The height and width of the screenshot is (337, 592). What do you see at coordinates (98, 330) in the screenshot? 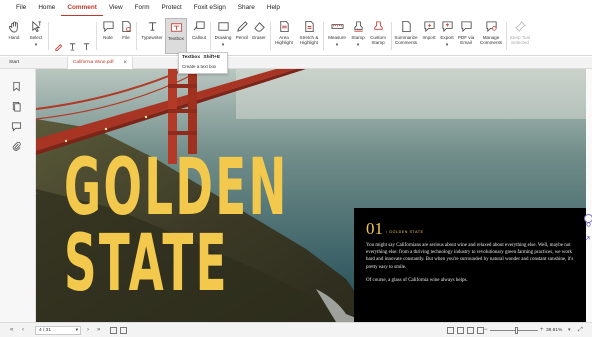
I see `last-page-icon: »` at bounding box center [98, 330].